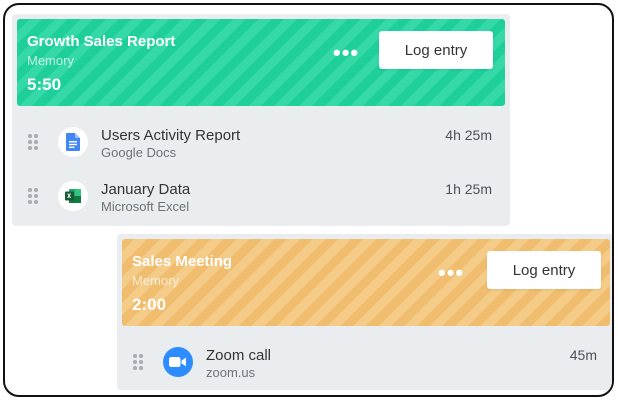 This screenshot has height=401, width=618. What do you see at coordinates (139, 152) in the screenshot?
I see `item-app: Google Docs` at bounding box center [139, 152].